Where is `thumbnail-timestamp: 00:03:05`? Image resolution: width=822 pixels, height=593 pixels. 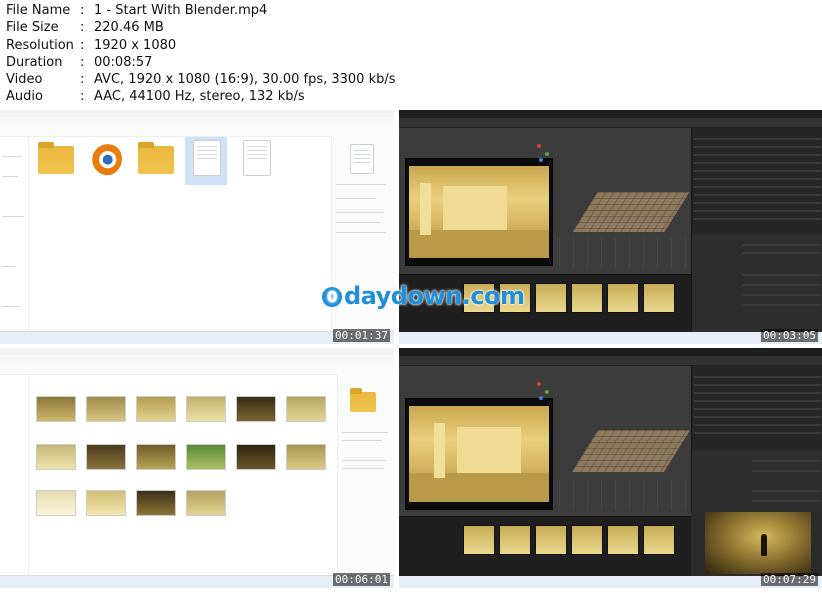
thumbnail-timestamp: 00:03:05 is located at coordinates (789, 335).